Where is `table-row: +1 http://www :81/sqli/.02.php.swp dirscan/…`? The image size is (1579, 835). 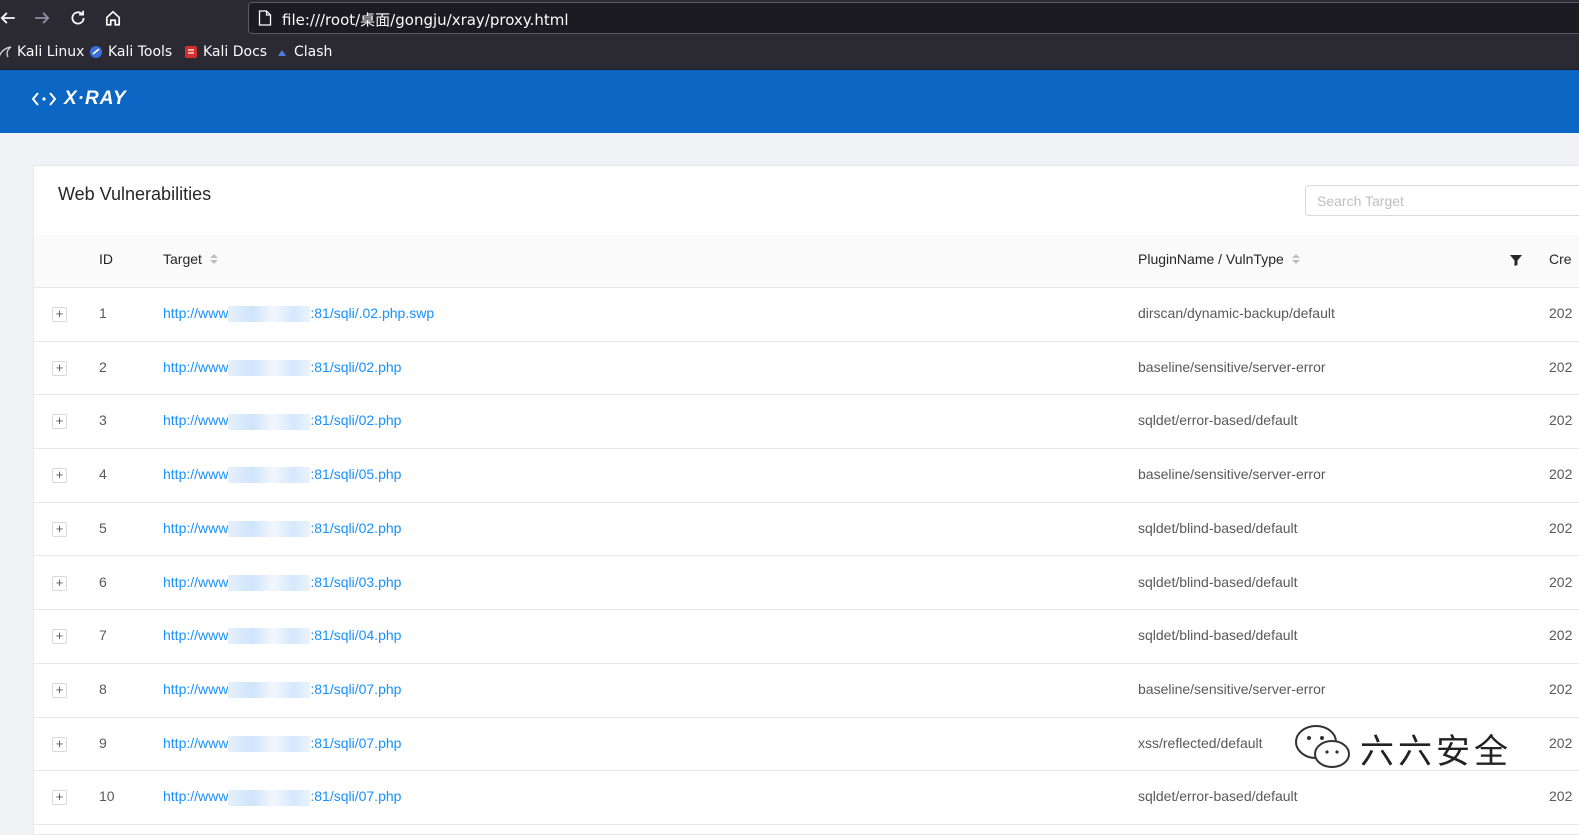 table-row: +1 http://www :81/sqli/.02.php.swp dirscan/… is located at coordinates (806, 315).